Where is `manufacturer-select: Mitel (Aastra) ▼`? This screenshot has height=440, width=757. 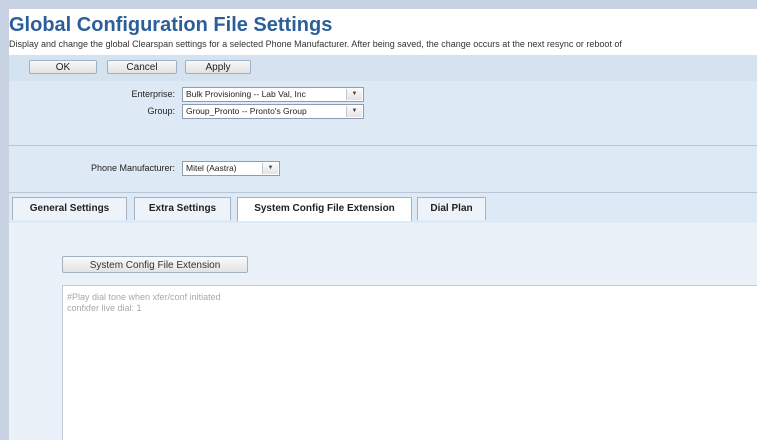
manufacturer-select: Mitel (Aastra) ▼ is located at coordinates (231, 168).